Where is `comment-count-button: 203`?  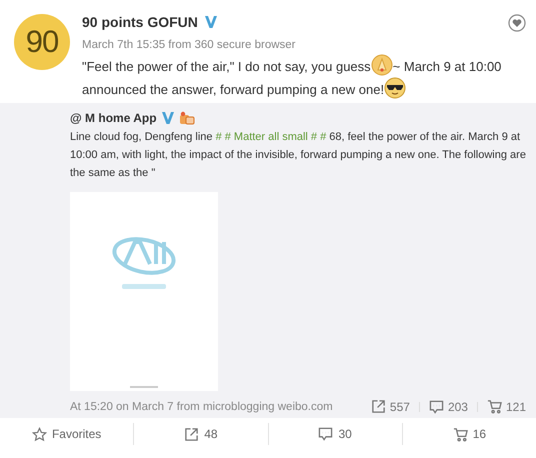 comment-count-button: 203 is located at coordinates (448, 407).